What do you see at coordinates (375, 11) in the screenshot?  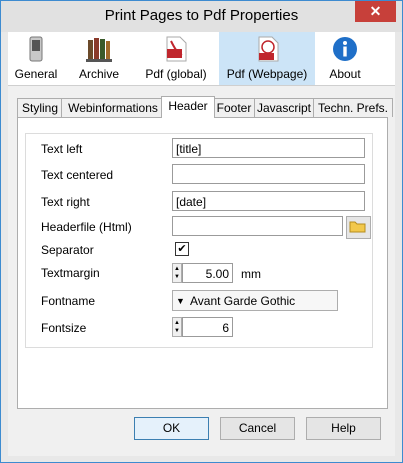 I see `close-button: ✕` at bounding box center [375, 11].